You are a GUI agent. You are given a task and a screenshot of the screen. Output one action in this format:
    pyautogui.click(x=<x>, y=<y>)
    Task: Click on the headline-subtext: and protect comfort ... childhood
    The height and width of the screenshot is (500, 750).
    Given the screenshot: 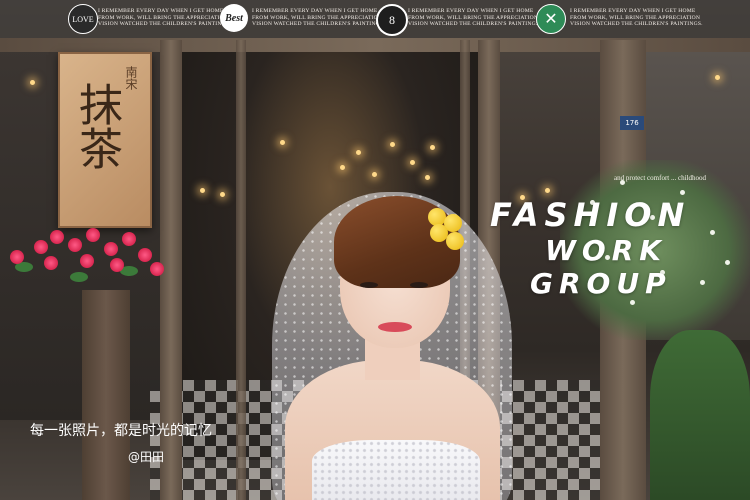 What is the action you would take?
    pyautogui.click(x=660, y=178)
    